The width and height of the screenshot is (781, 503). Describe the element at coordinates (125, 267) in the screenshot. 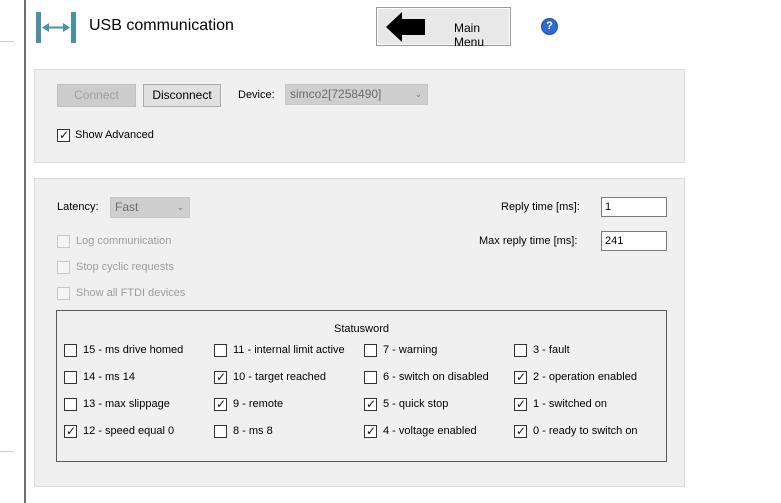

I see `stop-cyclic-requests-label: Stop cyclic requests` at that location.